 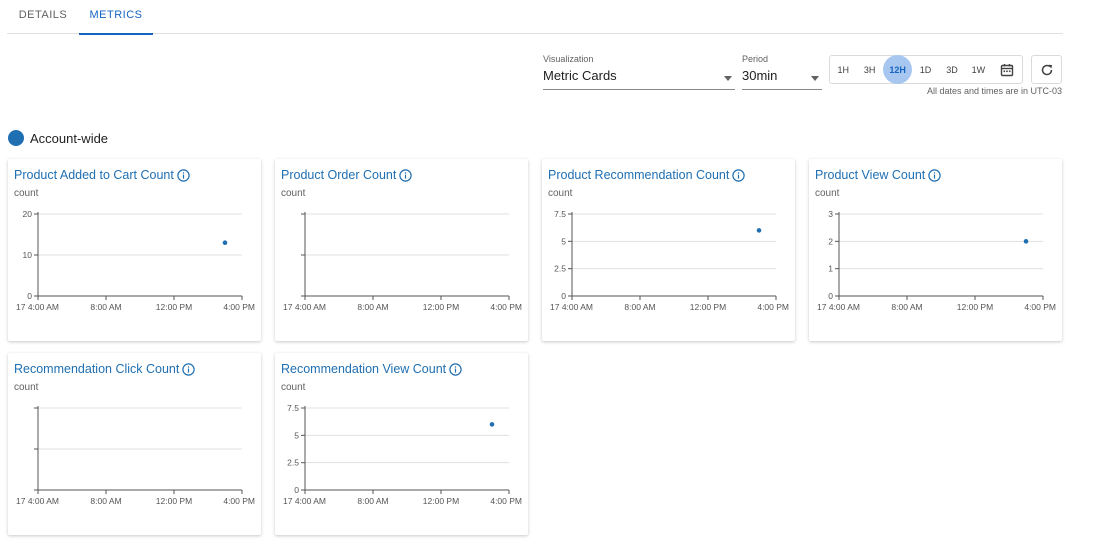 I want to click on range-1w-button: 1W, so click(x=978, y=69).